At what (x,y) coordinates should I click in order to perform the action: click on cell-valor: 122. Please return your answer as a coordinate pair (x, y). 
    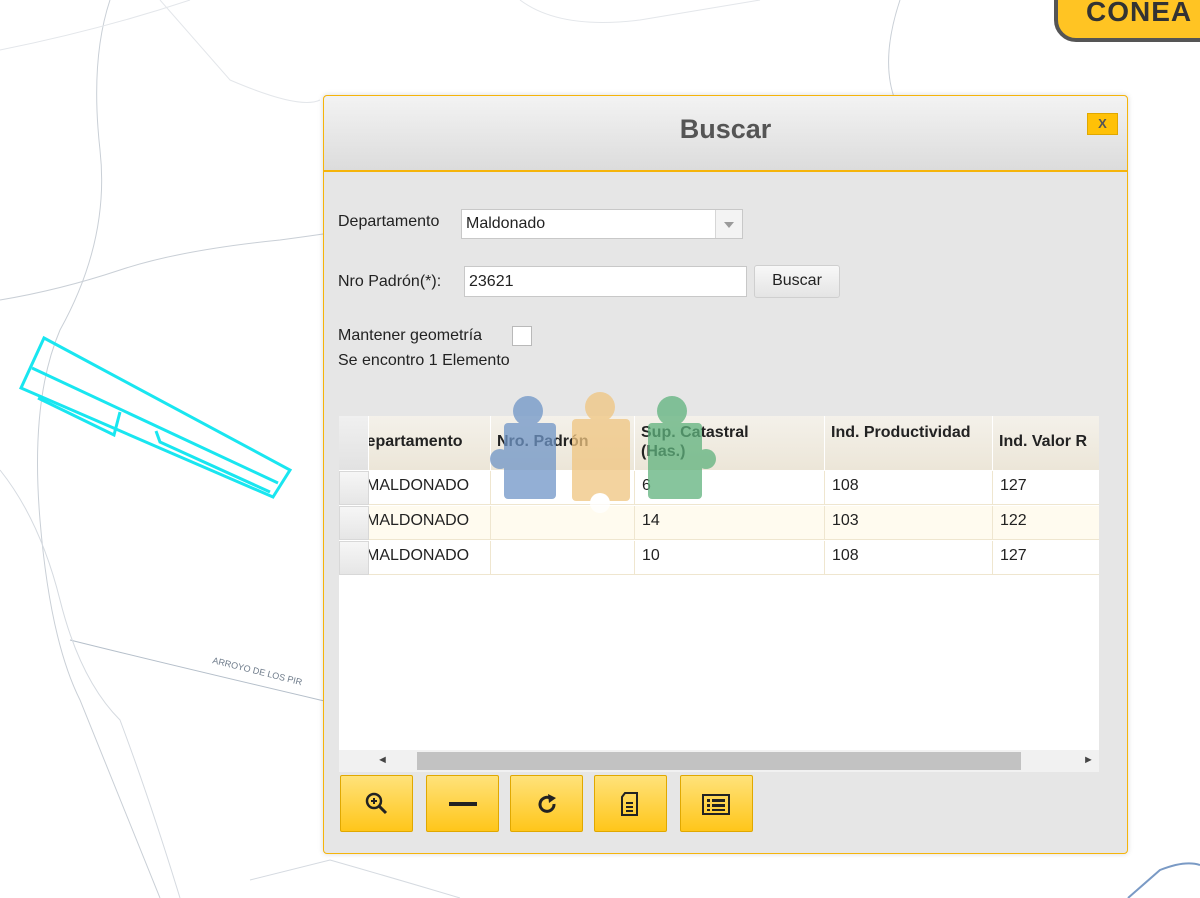
    Looking at the image, I should click on (1046, 523).